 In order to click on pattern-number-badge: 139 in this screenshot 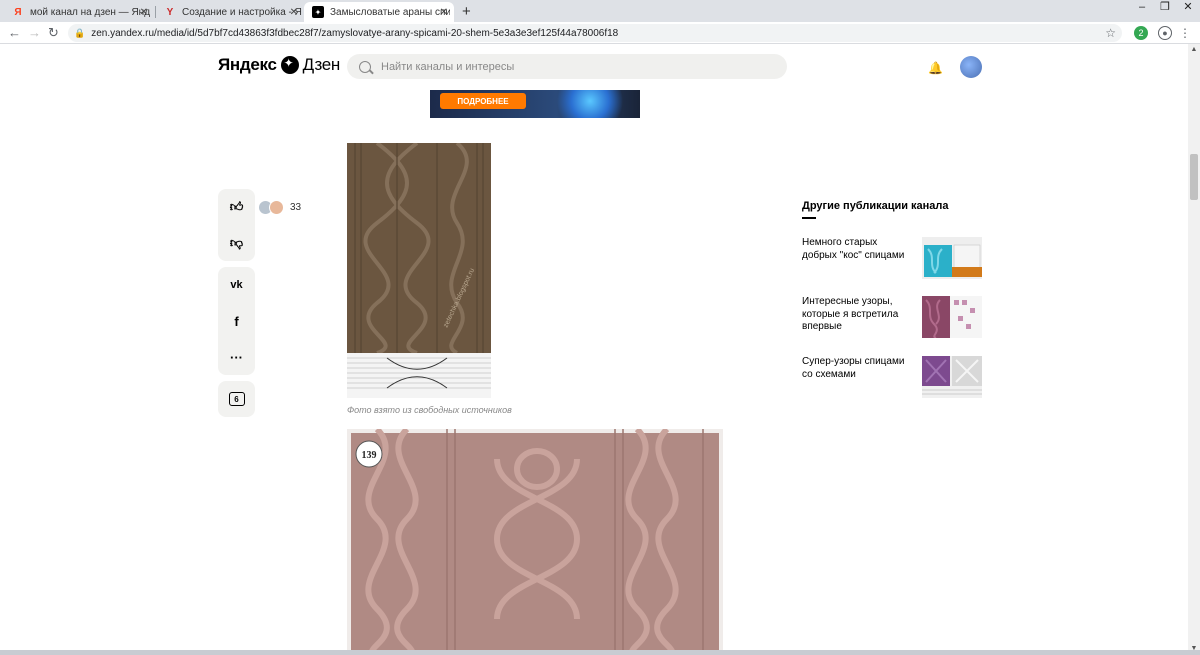, I will do `click(369, 455)`.